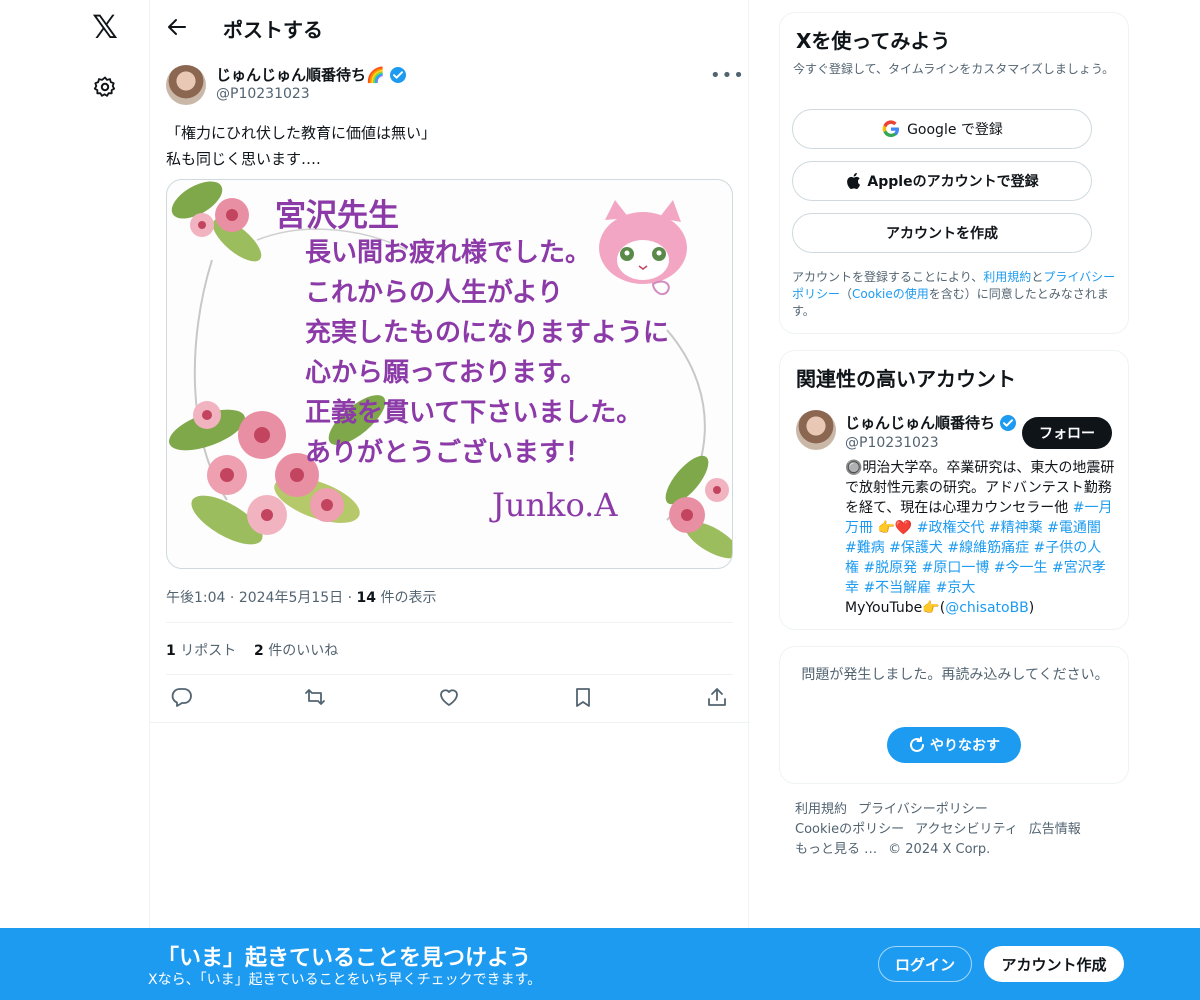 The width and height of the screenshot is (1200, 1000). What do you see at coordinates (474, 413) in the screenshot?
I see `image-text-line: 正義を貫いて下さいました。` at bounding box center [474, 413].